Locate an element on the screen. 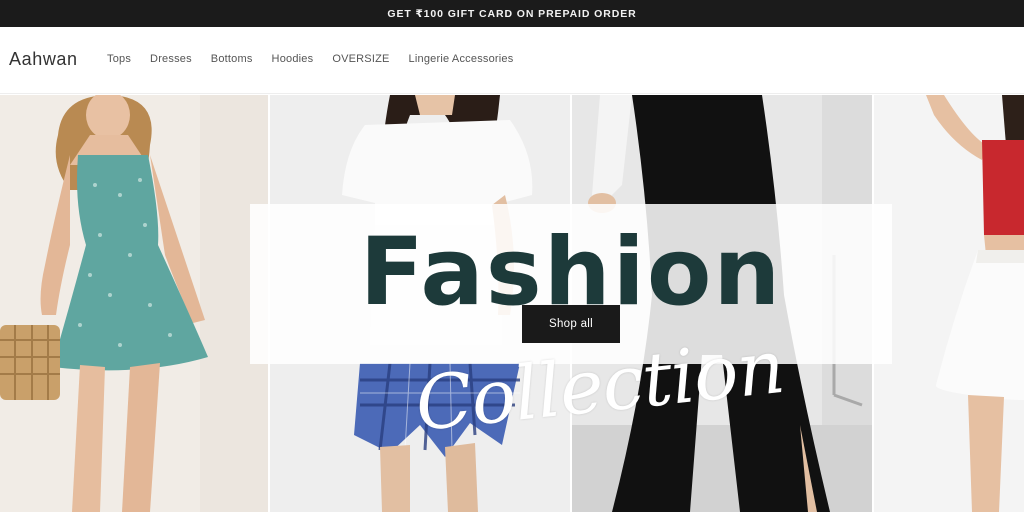  nav-item-dresses: Dresses is located at coordinates (171, 59).